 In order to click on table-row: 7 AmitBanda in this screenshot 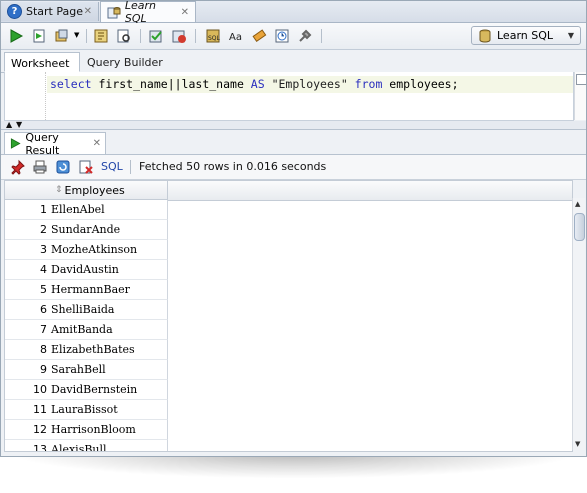, I will do `click(86, 330)`.